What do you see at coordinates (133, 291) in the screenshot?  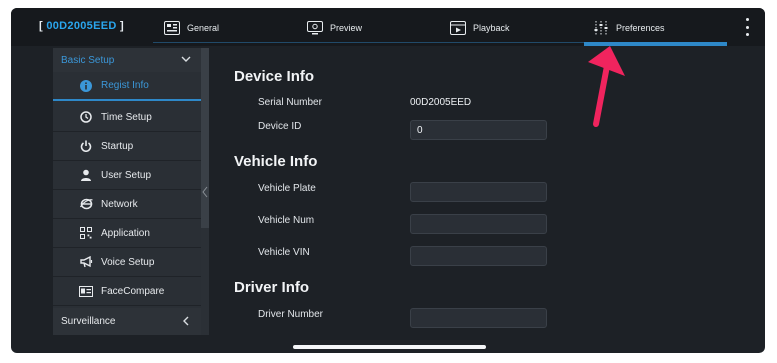 I see `sidebar-item-label: FaceCompare` at bounding box center [133, 291].